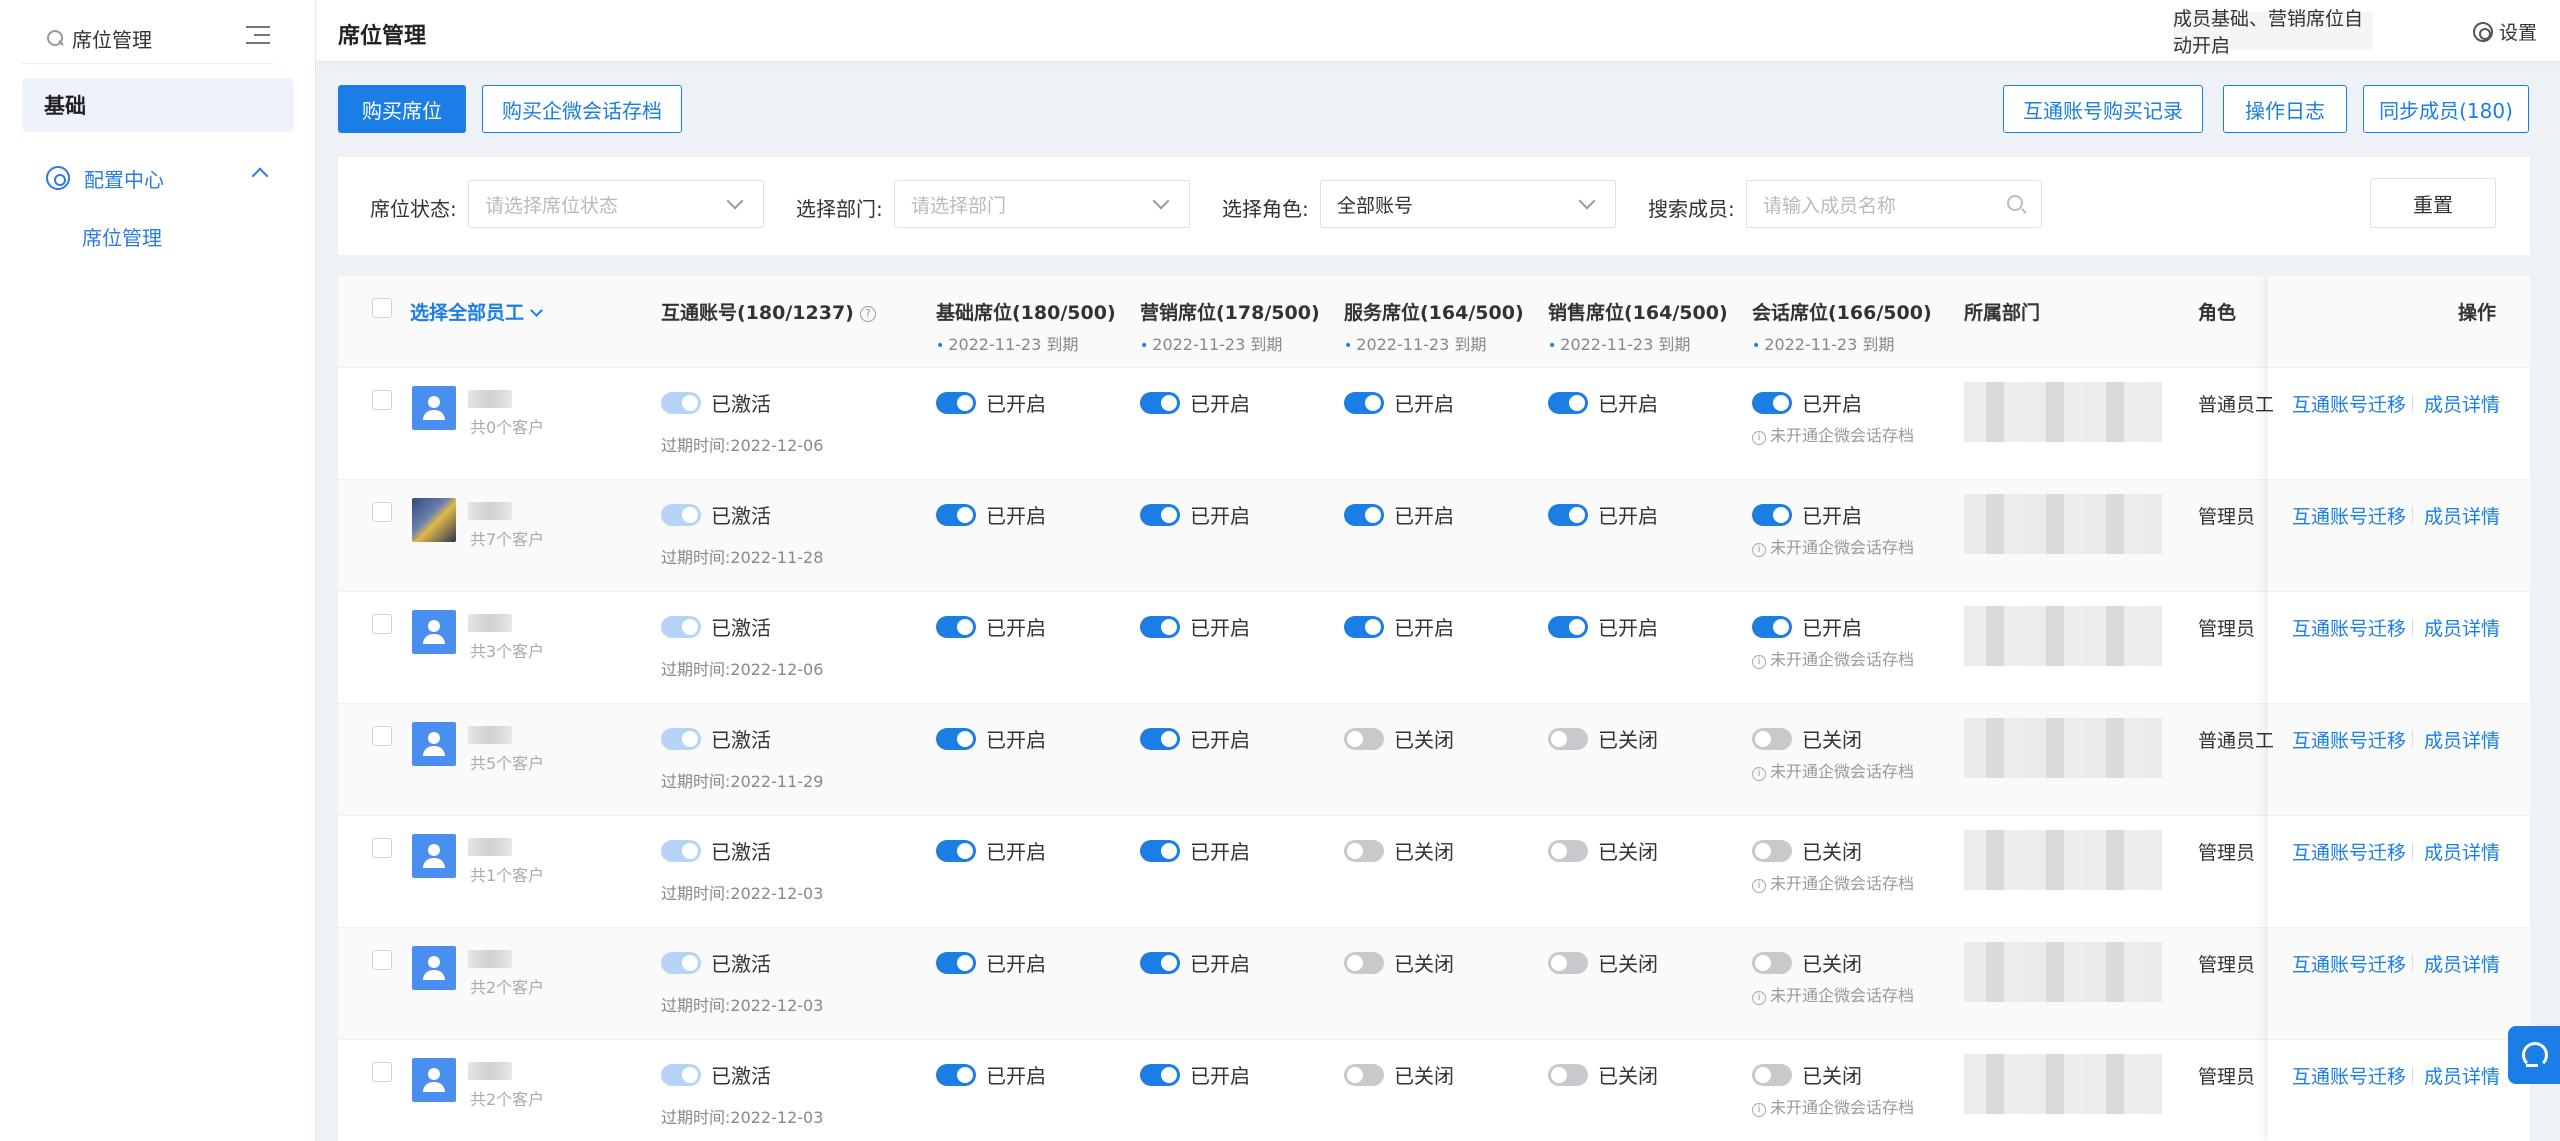 The height and width of the screenshot is (1141, 2560). Describe the element at coordinates (2002, 313) in the screenshot. I see `col-dept: 所属部门` at that location.